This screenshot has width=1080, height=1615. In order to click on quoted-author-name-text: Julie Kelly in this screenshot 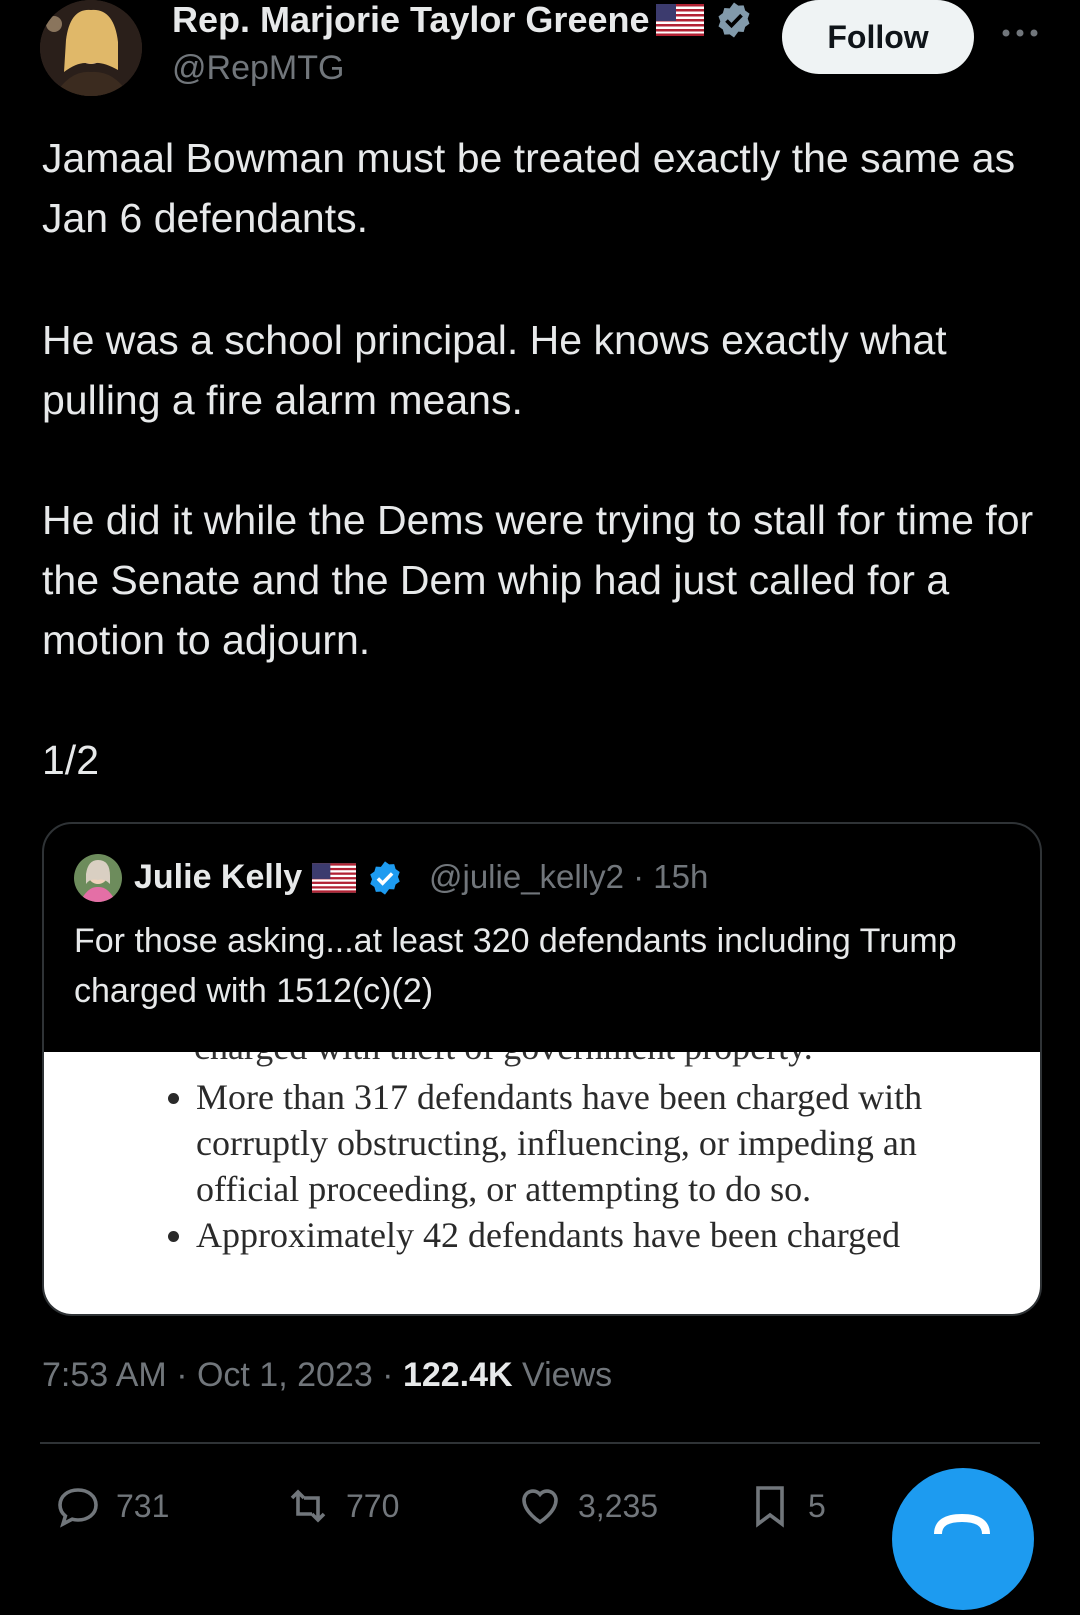, I will do `click(218, 877)`.